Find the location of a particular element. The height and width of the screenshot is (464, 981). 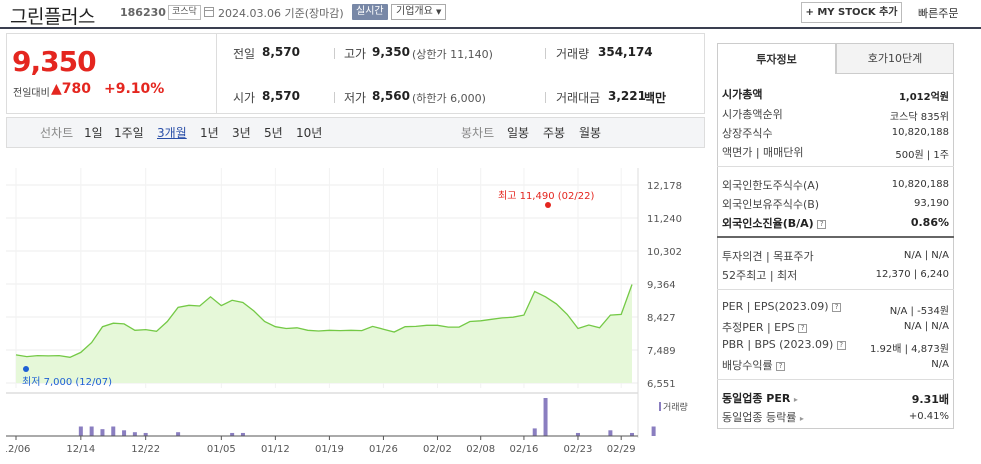

realtime-button: 실시간 is located at coordinates (370, 12).